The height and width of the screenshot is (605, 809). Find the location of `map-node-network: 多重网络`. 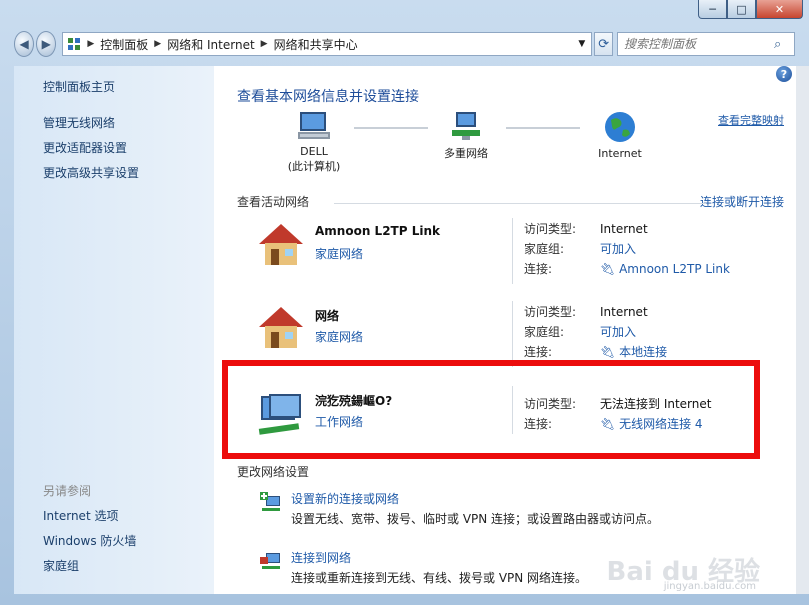

map-node-network: 多重网络 is located at coordinates (466, 135).